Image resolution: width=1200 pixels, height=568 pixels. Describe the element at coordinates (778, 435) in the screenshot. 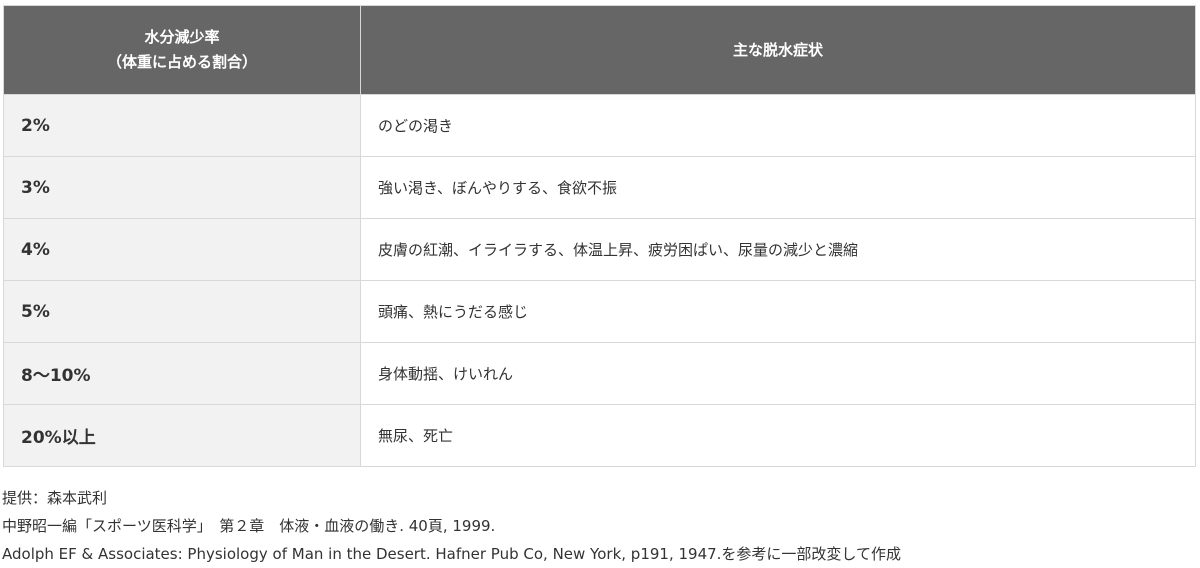

I see `symptoms-cell: 無尿、死亡` at that location.